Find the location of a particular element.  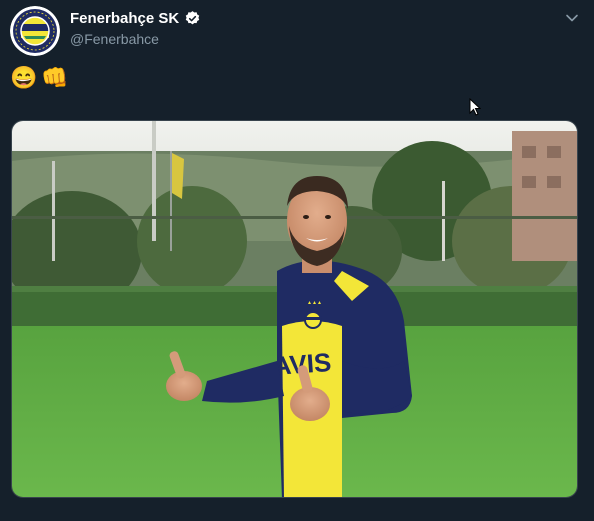

tweet-header: Fenerbahçe SK @Fenerbahce is located at coordinates (135, 28).